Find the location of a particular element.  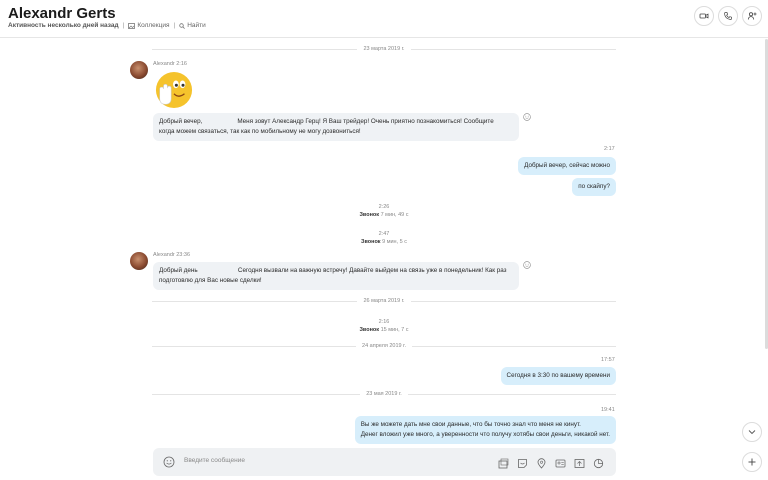

call-time: 2:16 is located at coordinates (384, 322).